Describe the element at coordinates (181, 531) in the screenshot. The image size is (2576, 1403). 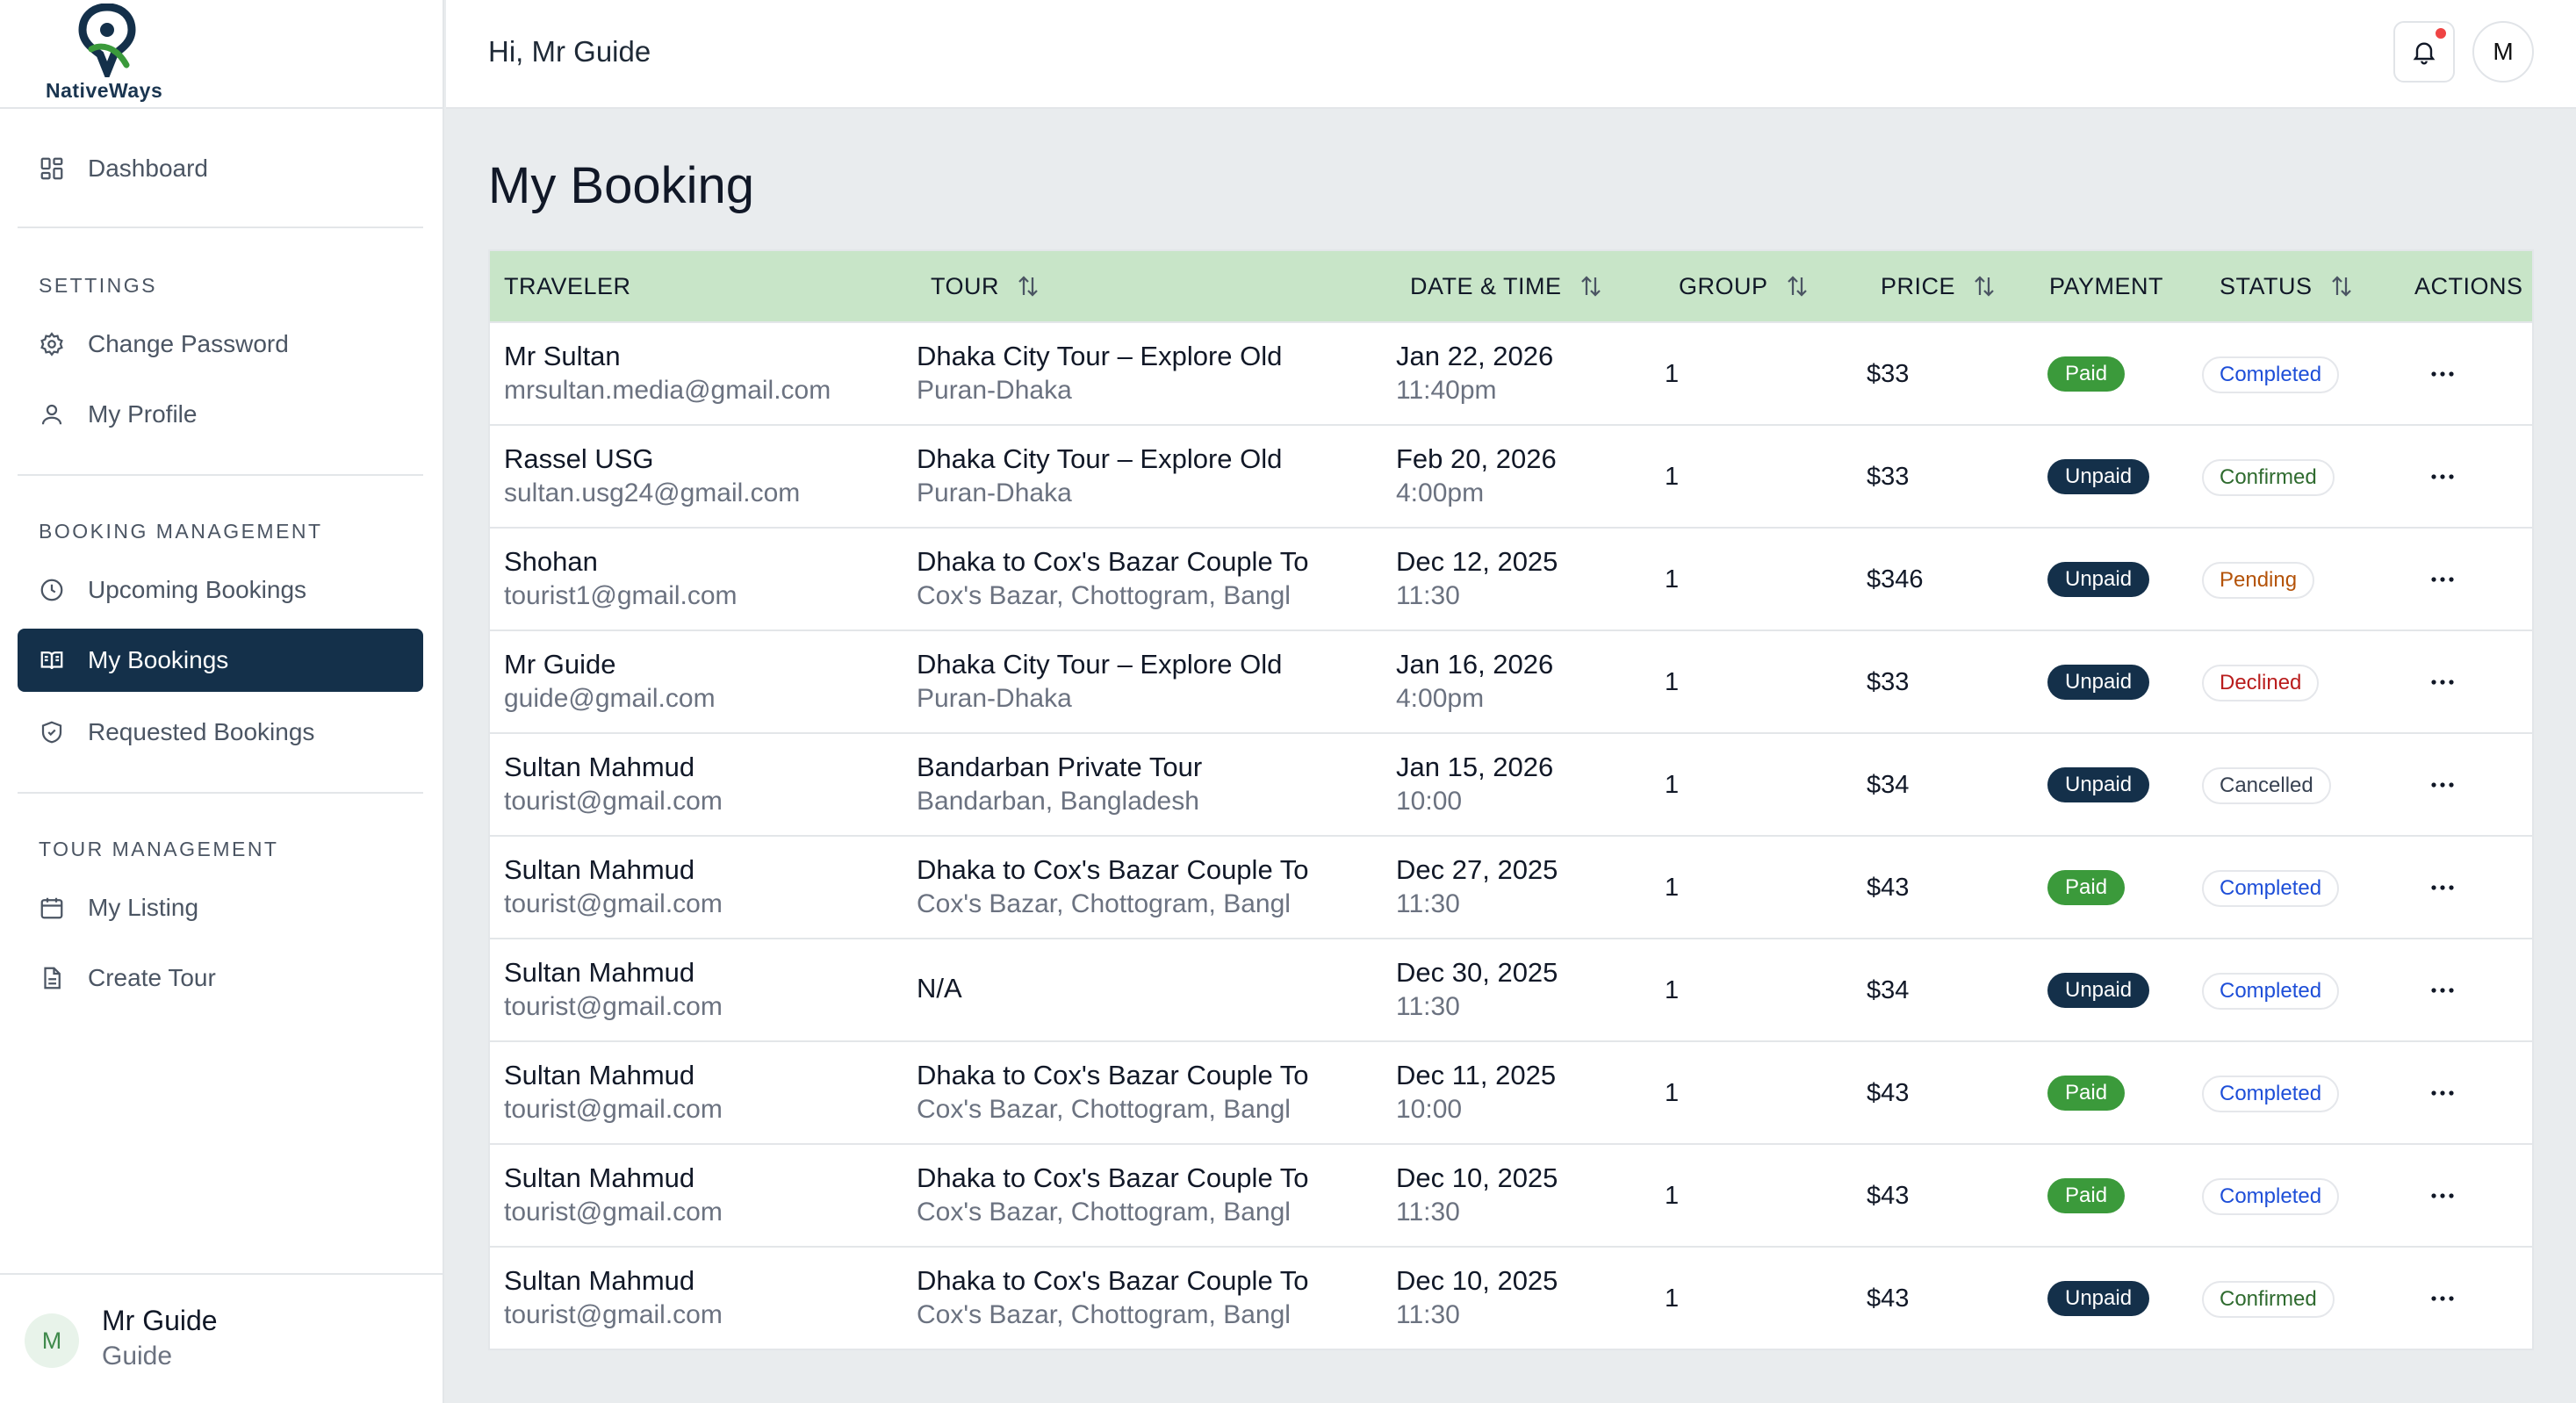
I see `booking-management-heading: BOOKING MANAGEMENT` at that location.